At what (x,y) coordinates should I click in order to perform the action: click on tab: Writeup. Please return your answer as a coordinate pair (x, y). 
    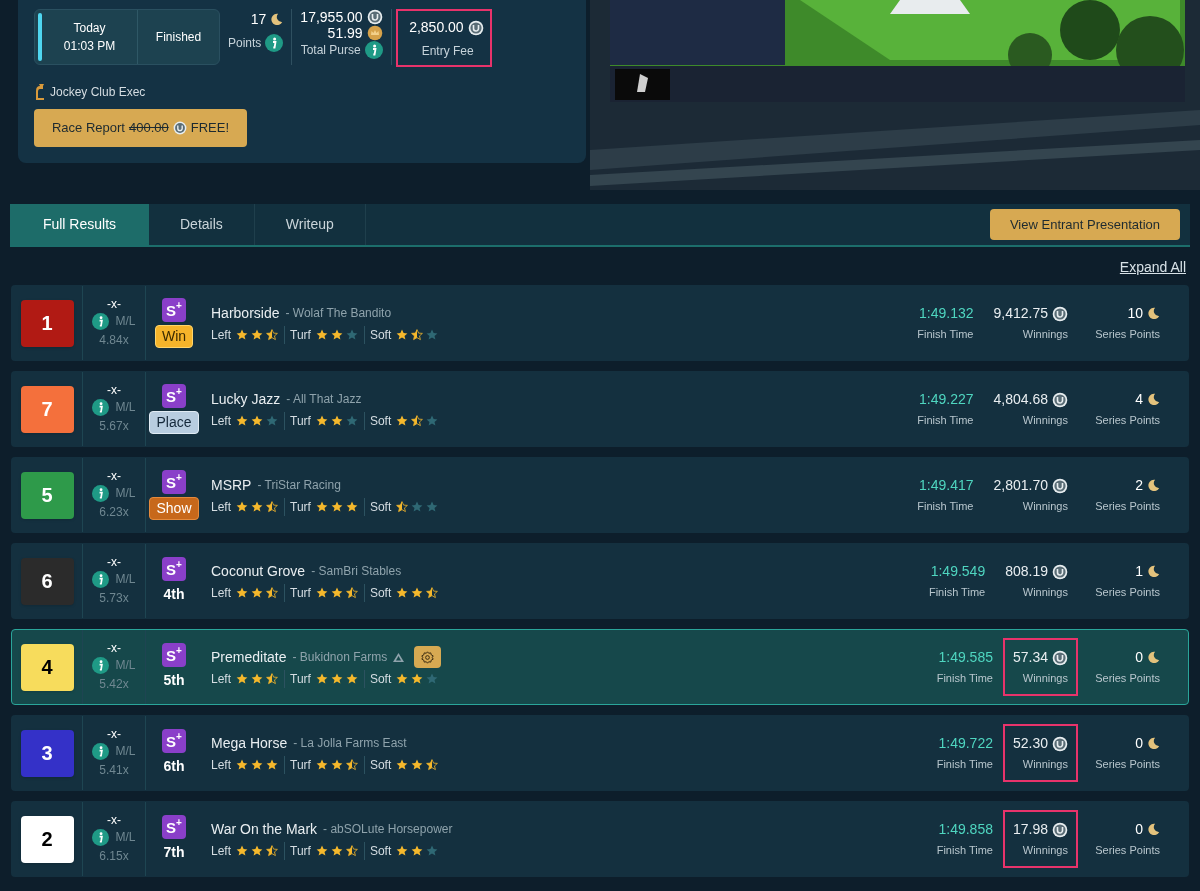
    Looking at the image, I should click on (310, 224).